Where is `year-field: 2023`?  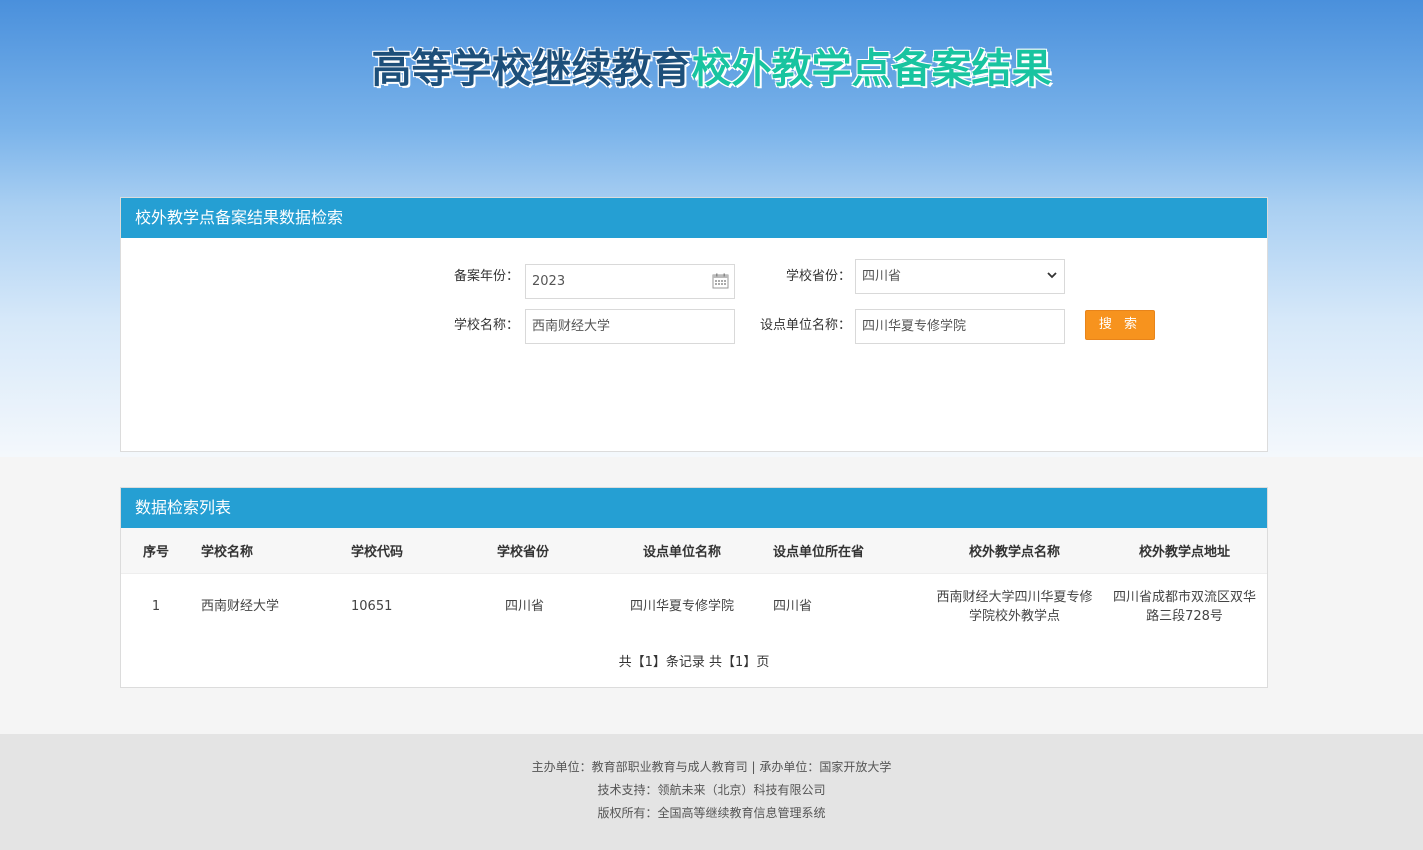
year-field: 2023 is located at coordinates (630, 281).